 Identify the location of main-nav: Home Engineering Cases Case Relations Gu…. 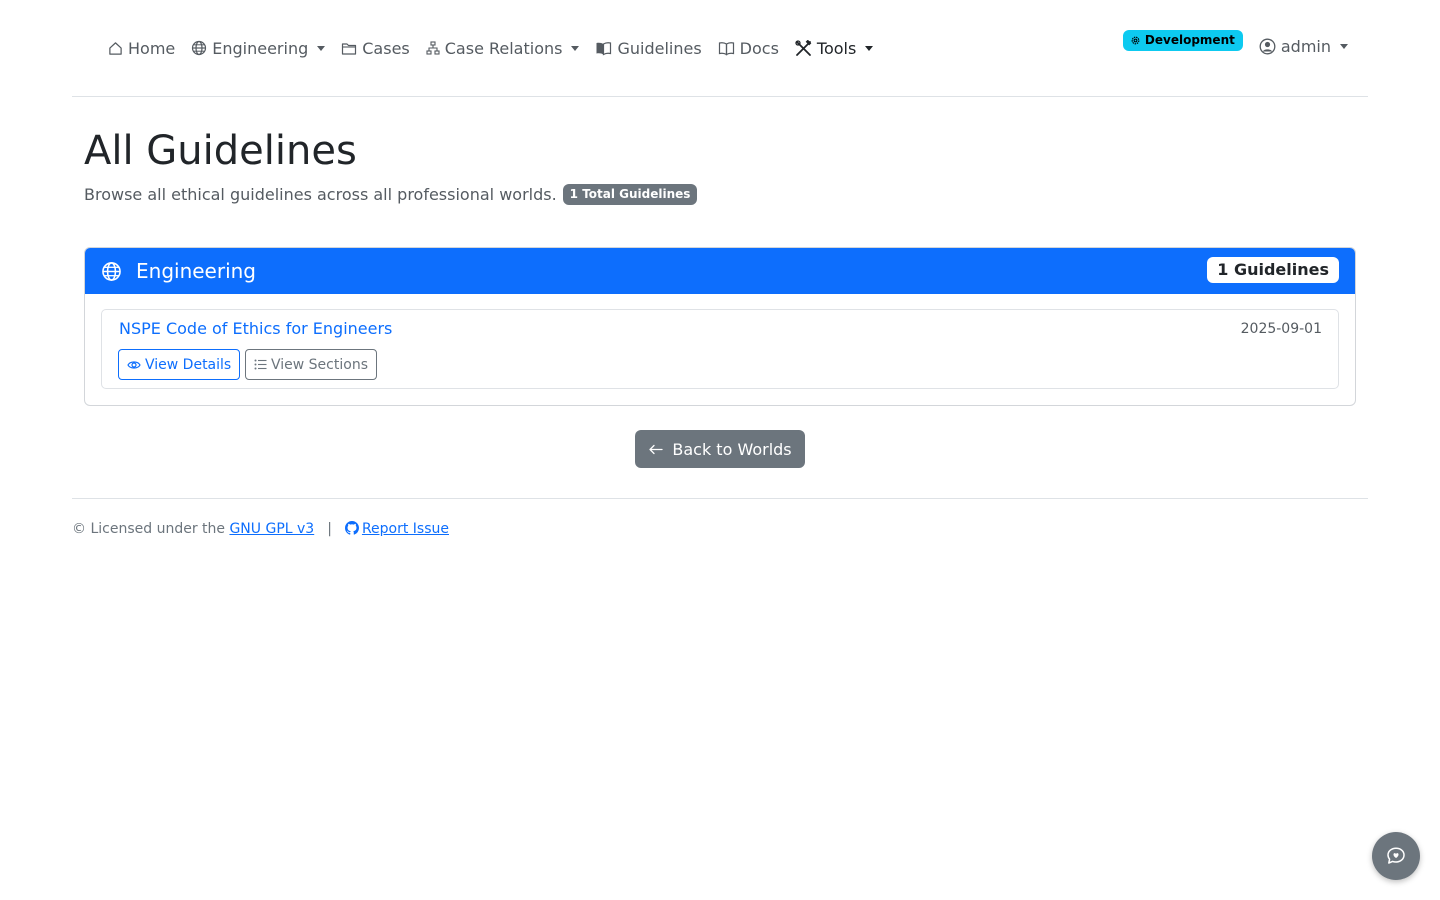
(498, 48).